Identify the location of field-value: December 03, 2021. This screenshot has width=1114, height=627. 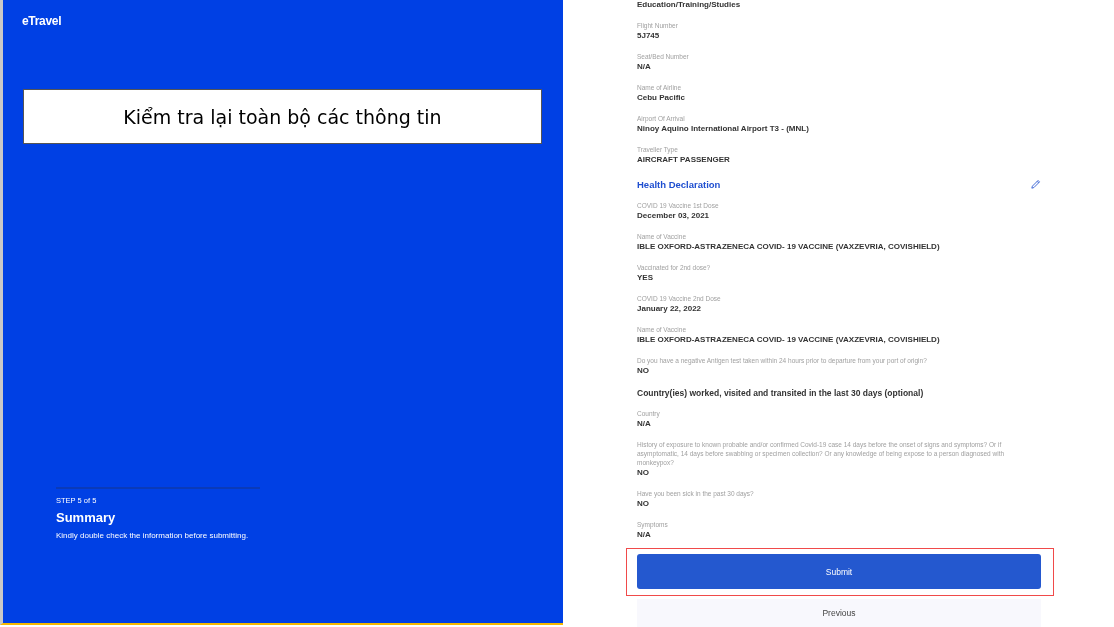
(673, 215).